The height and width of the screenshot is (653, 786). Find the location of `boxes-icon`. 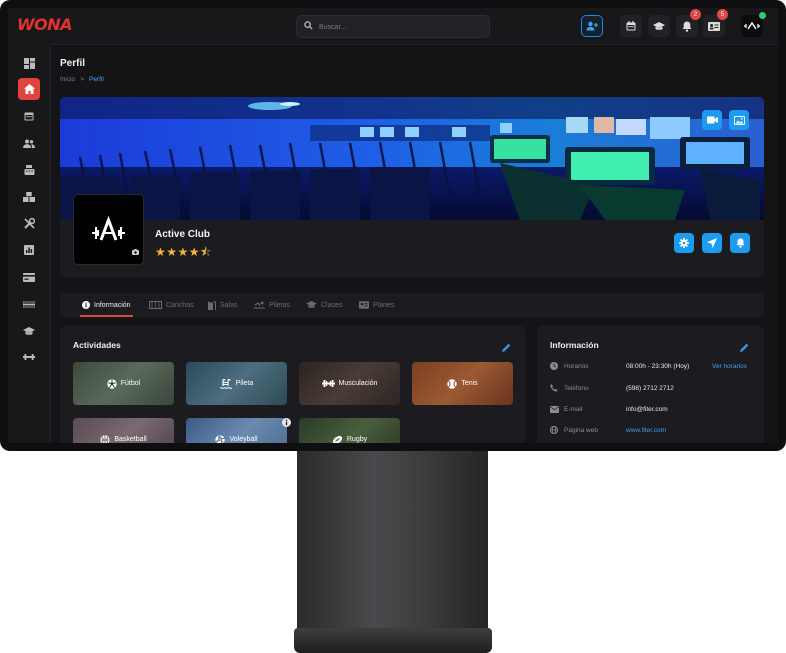

boxes-icon is located at coordinates (29, 197).